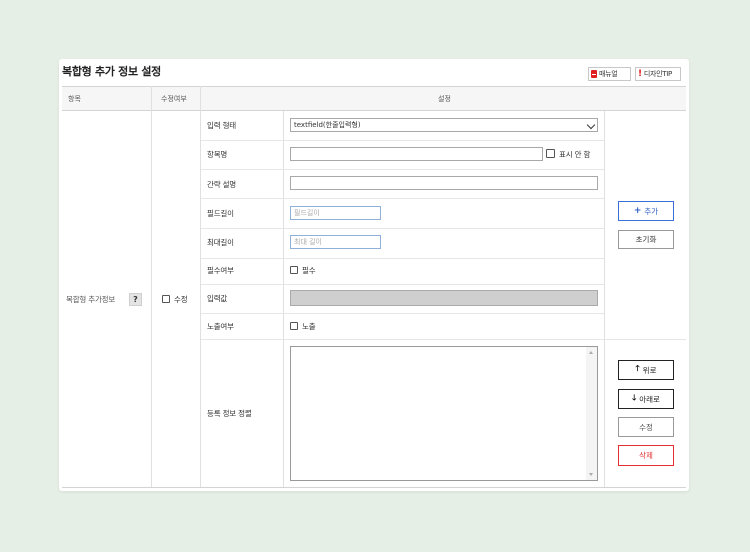 This screenshot has width=750, height=552. I want to click on edit-checkbox-label: 수정, so click(181, 299).